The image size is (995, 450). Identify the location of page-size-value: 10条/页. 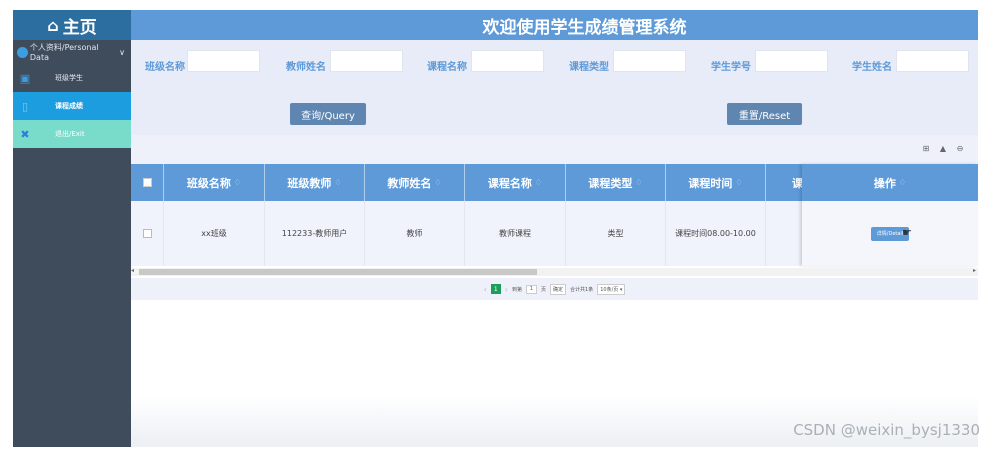
(609, 289).